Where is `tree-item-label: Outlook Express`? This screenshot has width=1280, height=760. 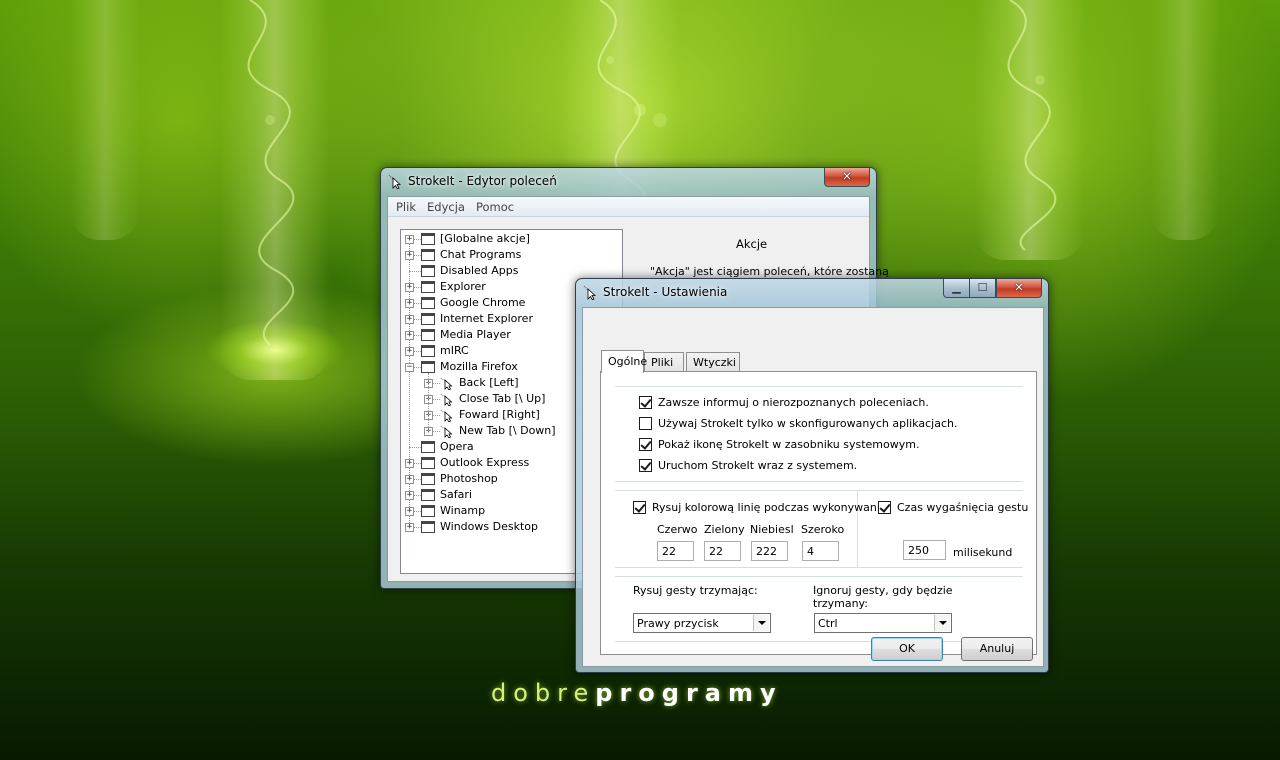
tree-item-label: Outlook Express is located at coordinates (485, 462).